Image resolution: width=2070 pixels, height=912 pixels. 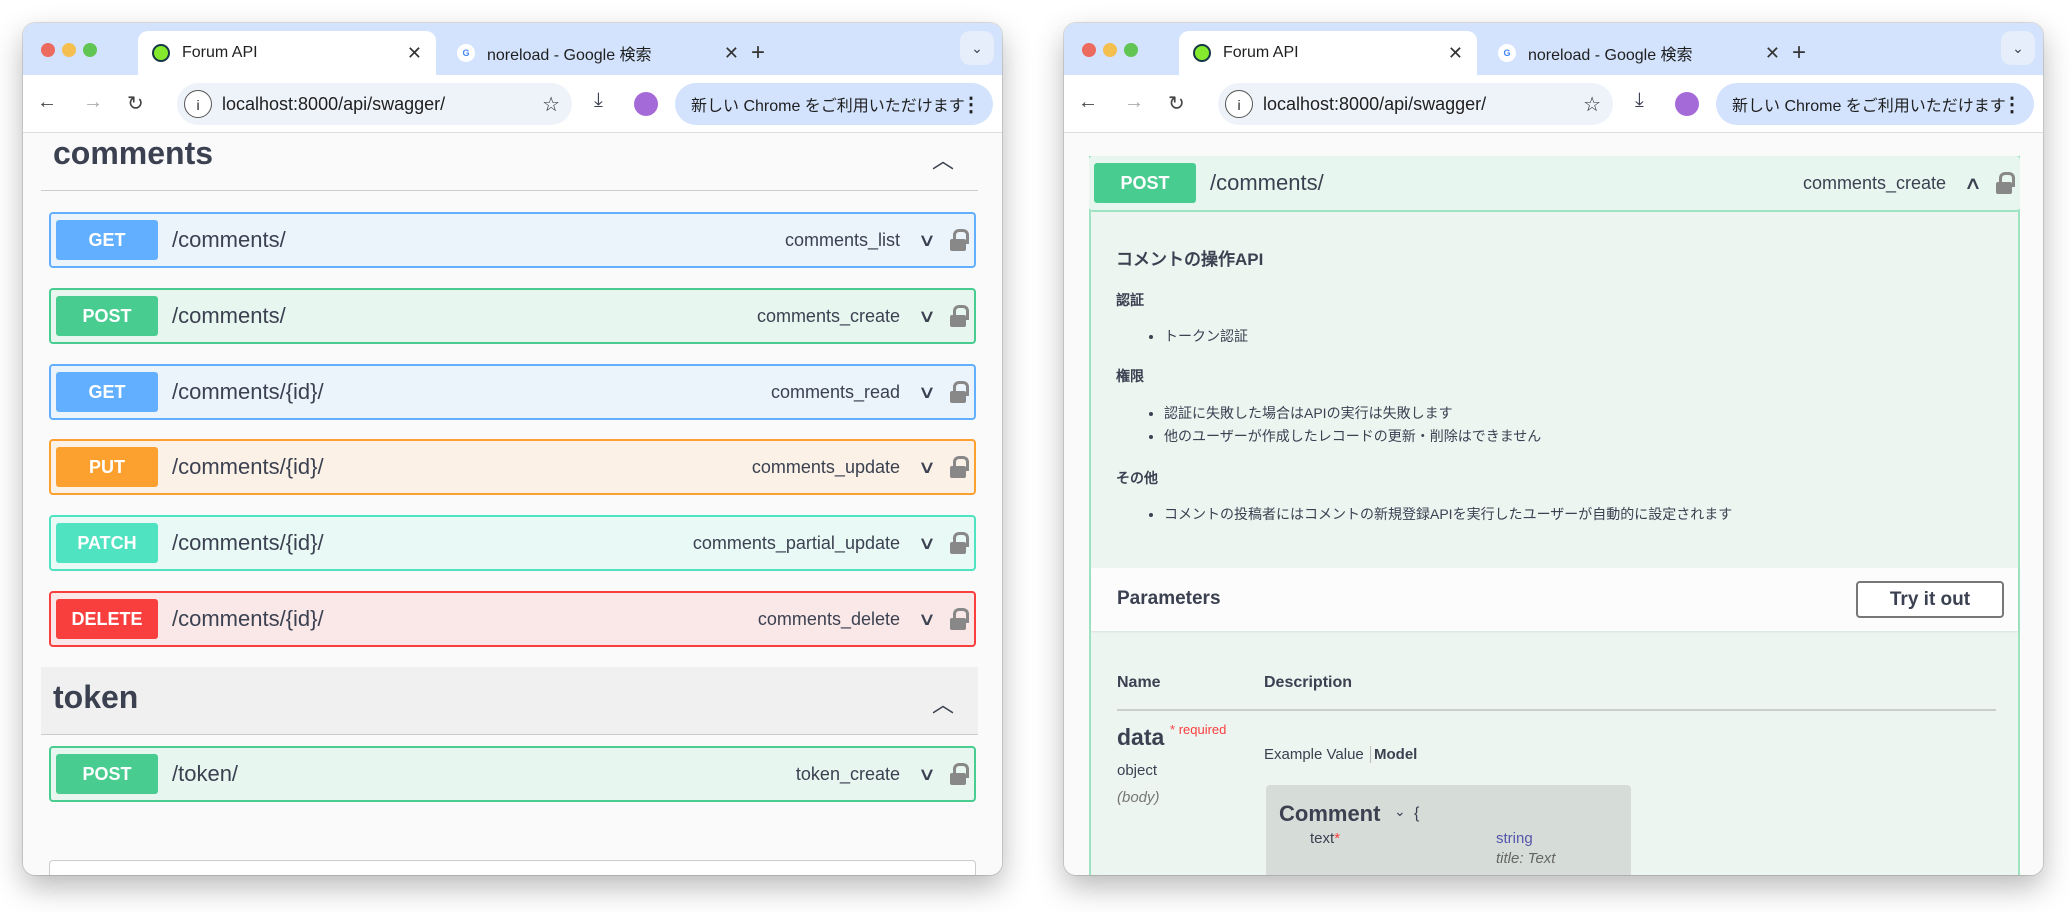 What do you see at coordinates (1514, 838) in the screenshot?
I see `field-type: string` at bounding box center [1514, 838].